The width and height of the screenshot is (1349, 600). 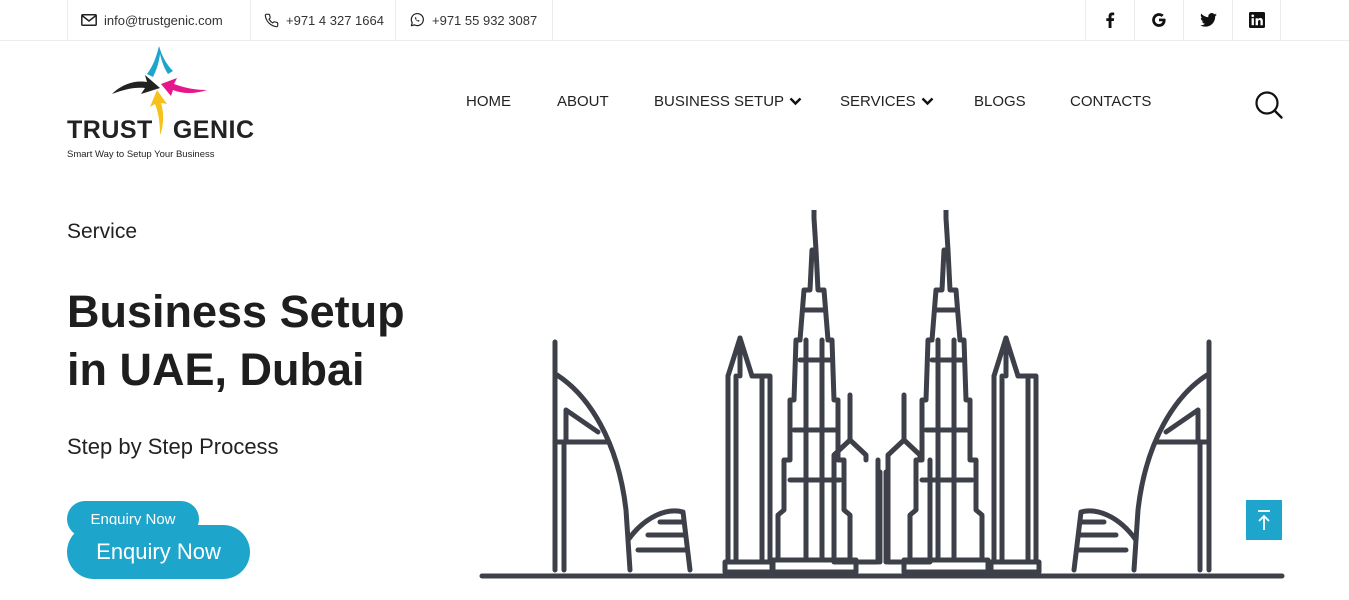 I want to click on nav-item-home: HOME, so click(x=488, y=101).